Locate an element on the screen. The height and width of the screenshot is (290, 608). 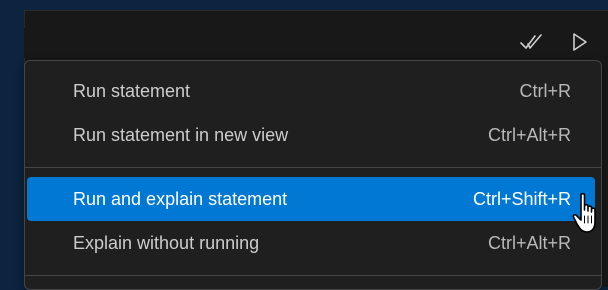
menu-item-label: Run statement in new view is located at coordinates (181, 134).